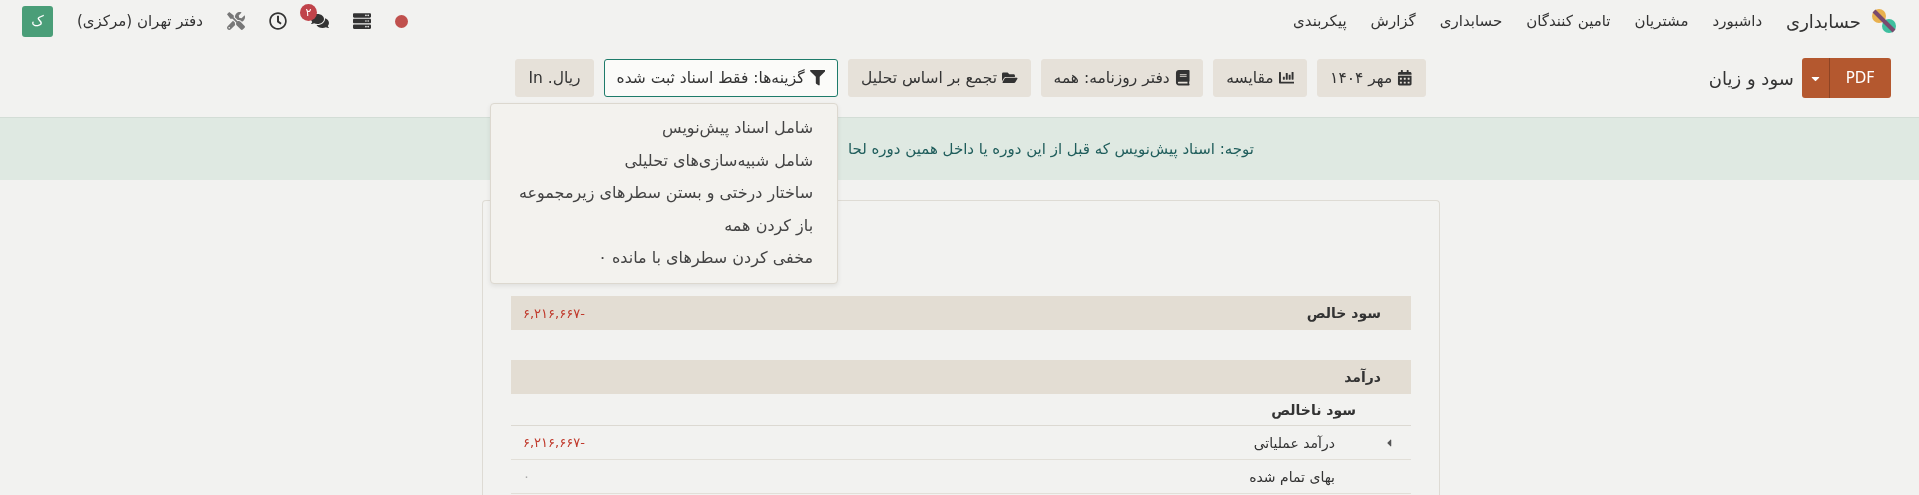  Describe the element at coordinates (664, 193) in the screenshot. I see `menu-option: ساختار درختی و بستن سطرهای زیرمجموعه` at that location.